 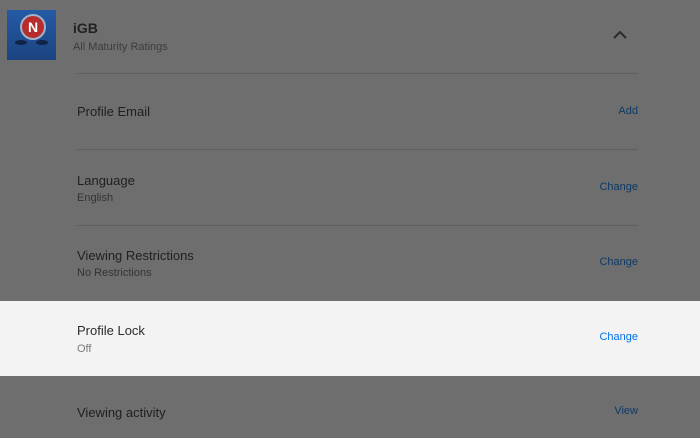 I want to click on profile-lock-label: Profile Lock, so click(x=111, y=330).